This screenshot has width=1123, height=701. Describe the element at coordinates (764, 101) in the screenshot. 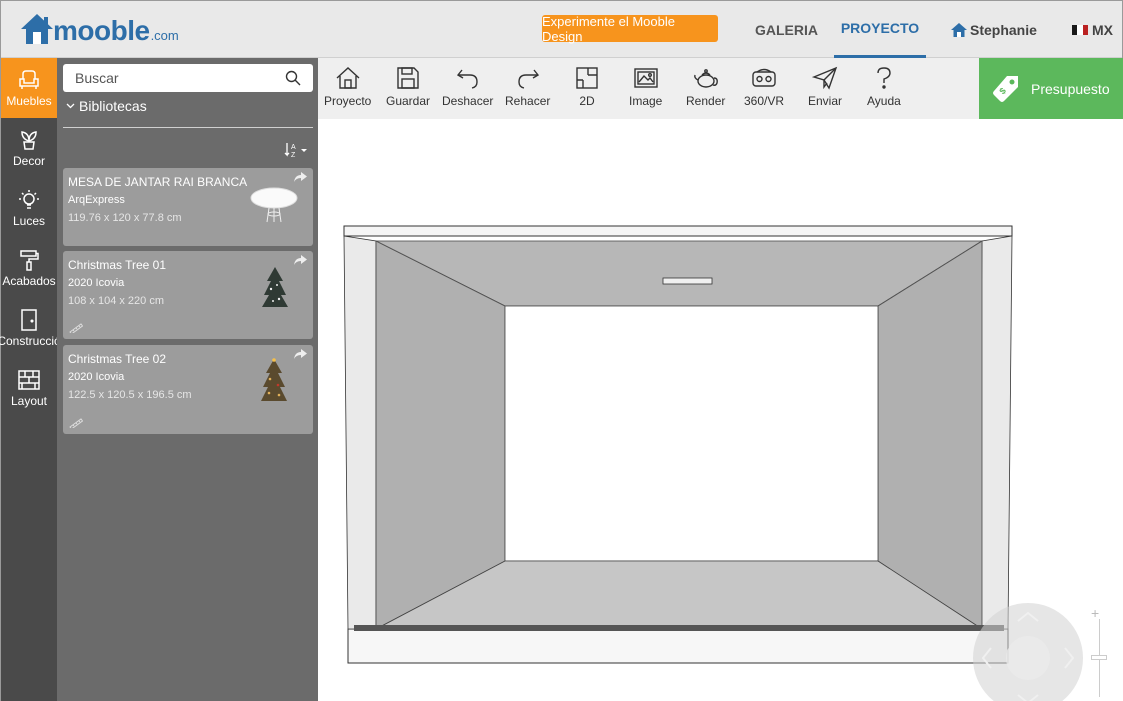

I see `tool-label: 360/VR` at that location.